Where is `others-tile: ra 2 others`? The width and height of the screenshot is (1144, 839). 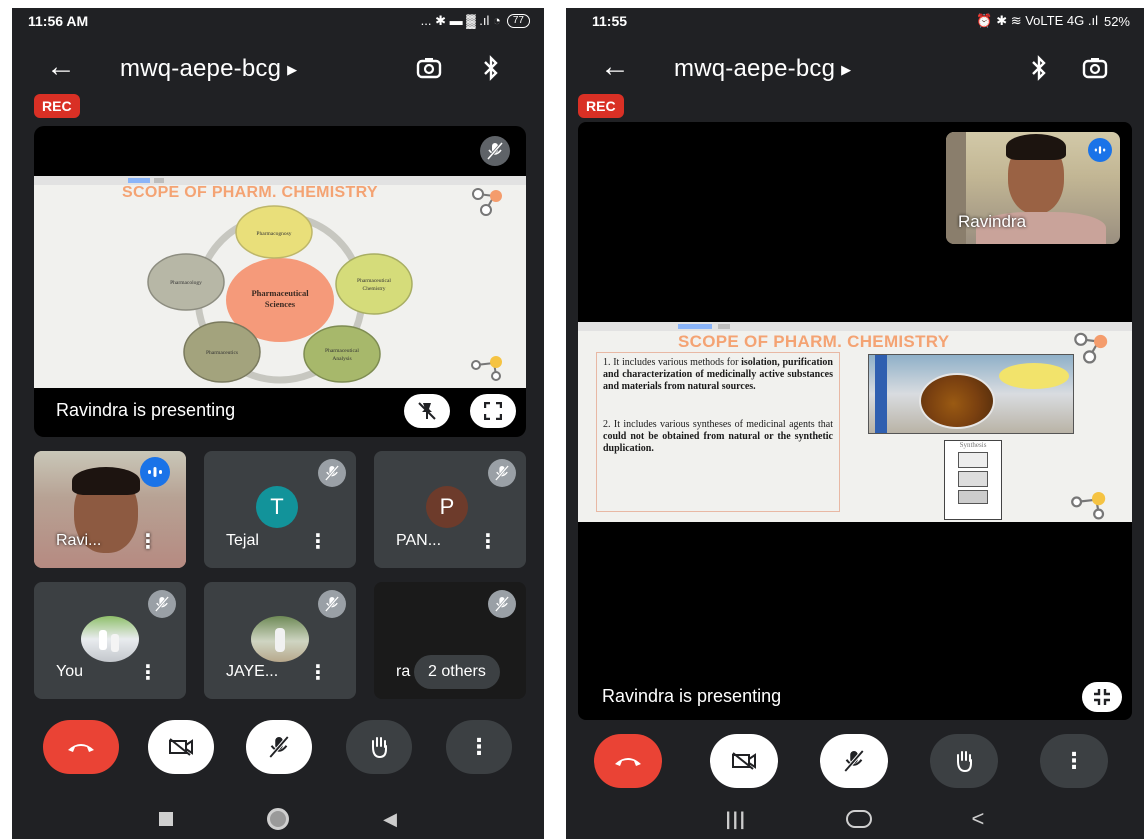 others-tile: ra 2 others is located at coordinates (450, 640).